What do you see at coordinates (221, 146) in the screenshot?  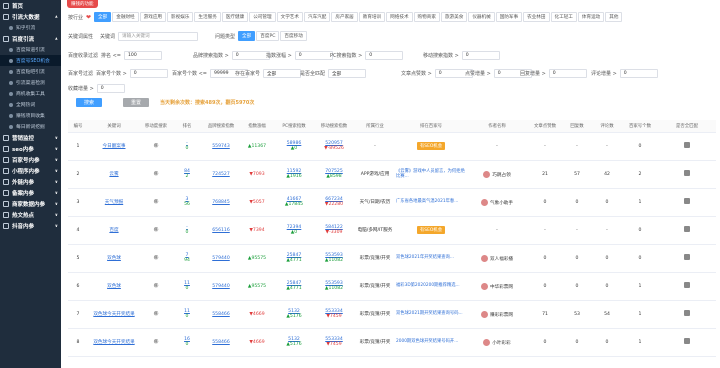 I see `brand-index: 559743` at bounding box center [221, 146].